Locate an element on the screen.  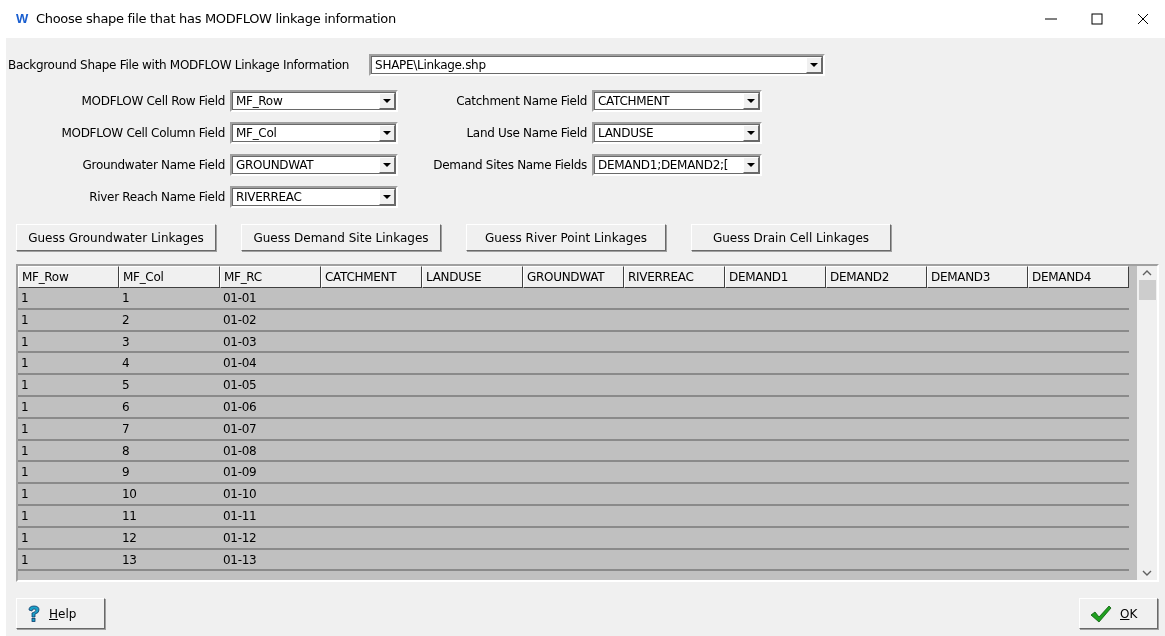
guess-button: Guess Drain Cell Linkages is located at coordinates (791, 237).